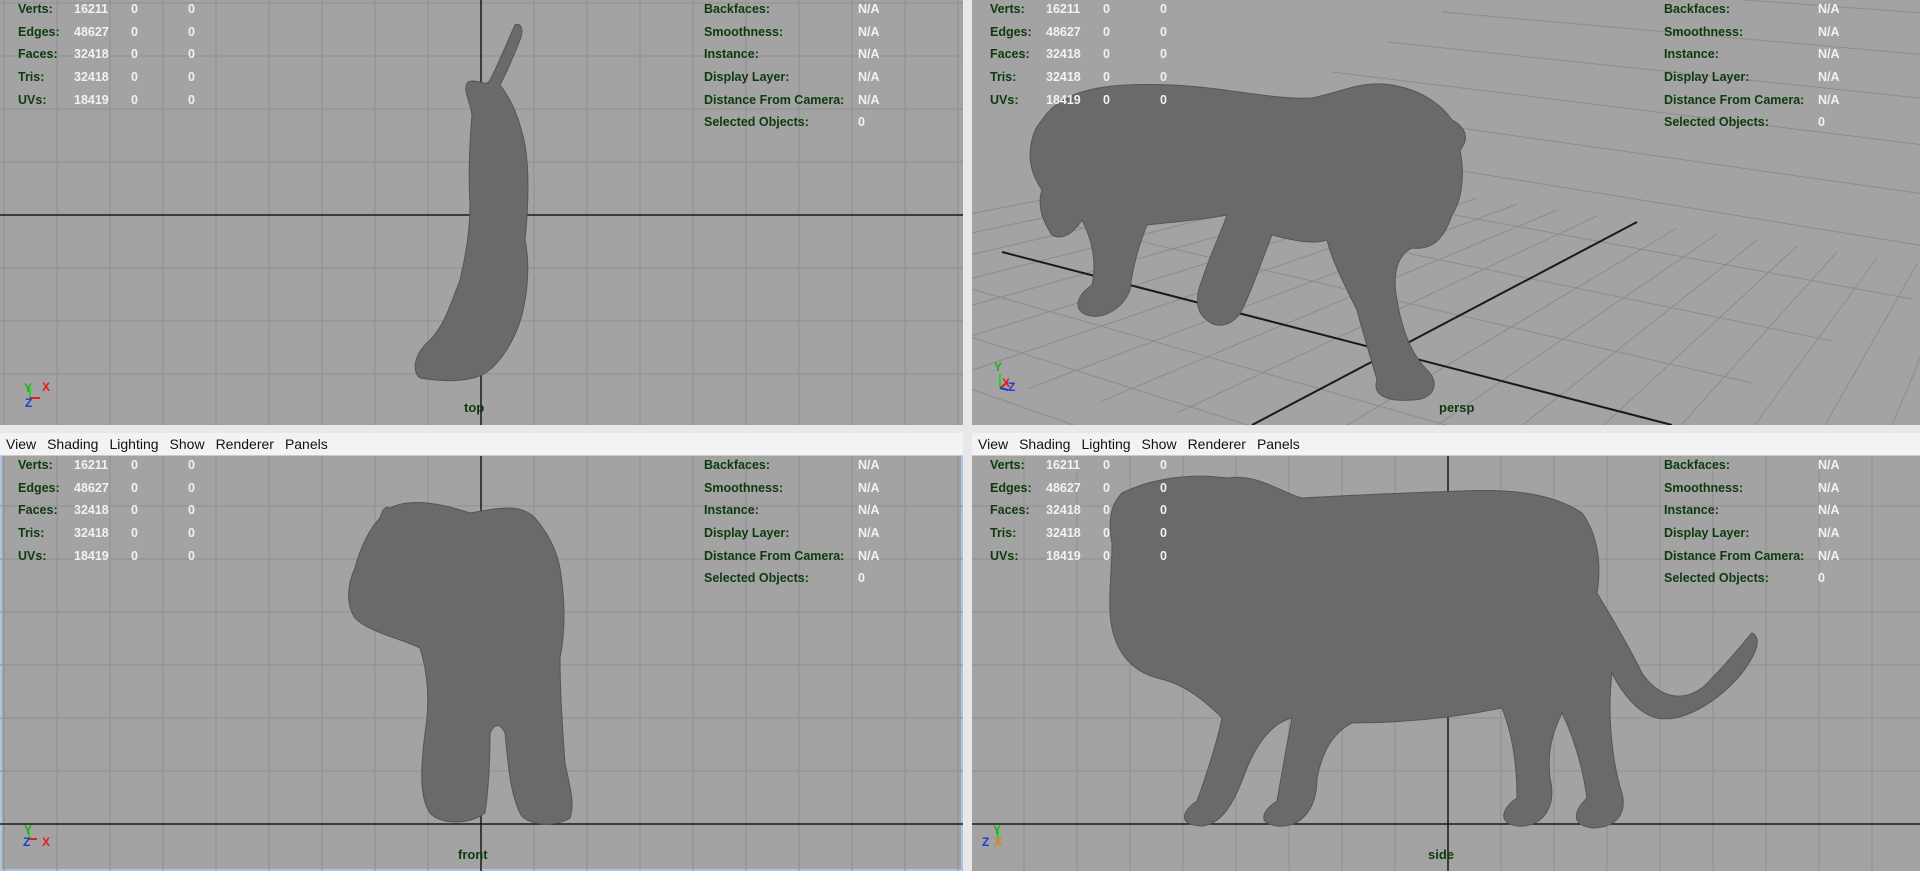  I want to click on hud-info-label: Selected Objects:, so click(1716, 122).